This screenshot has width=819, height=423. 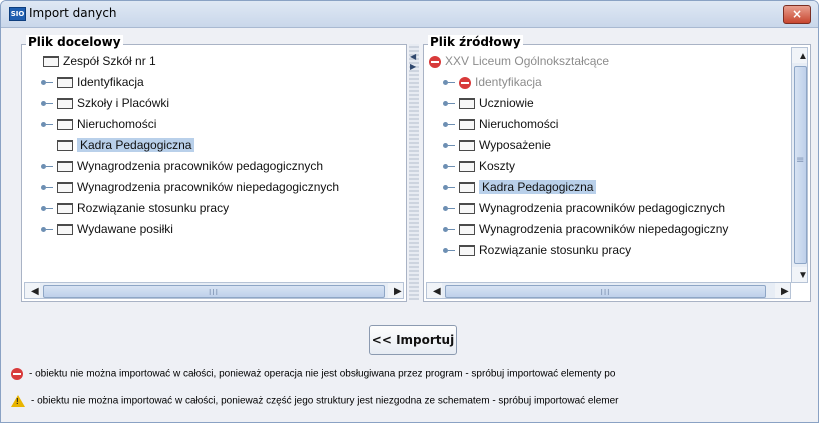 I want to click on scroll-thumb: ≡, so click(x=800, y=165).